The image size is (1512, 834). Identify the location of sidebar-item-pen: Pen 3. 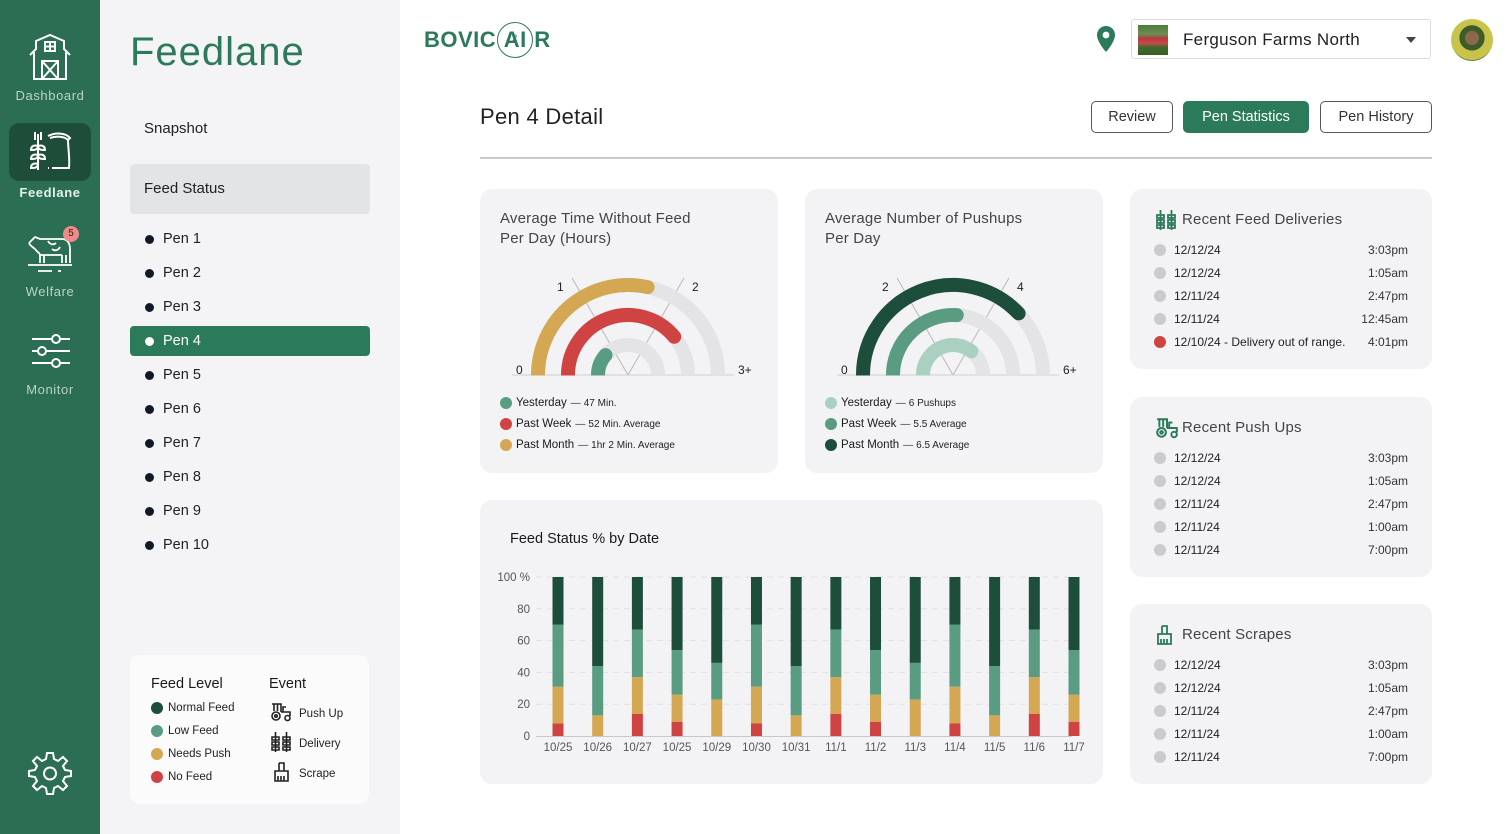
(250, 307).